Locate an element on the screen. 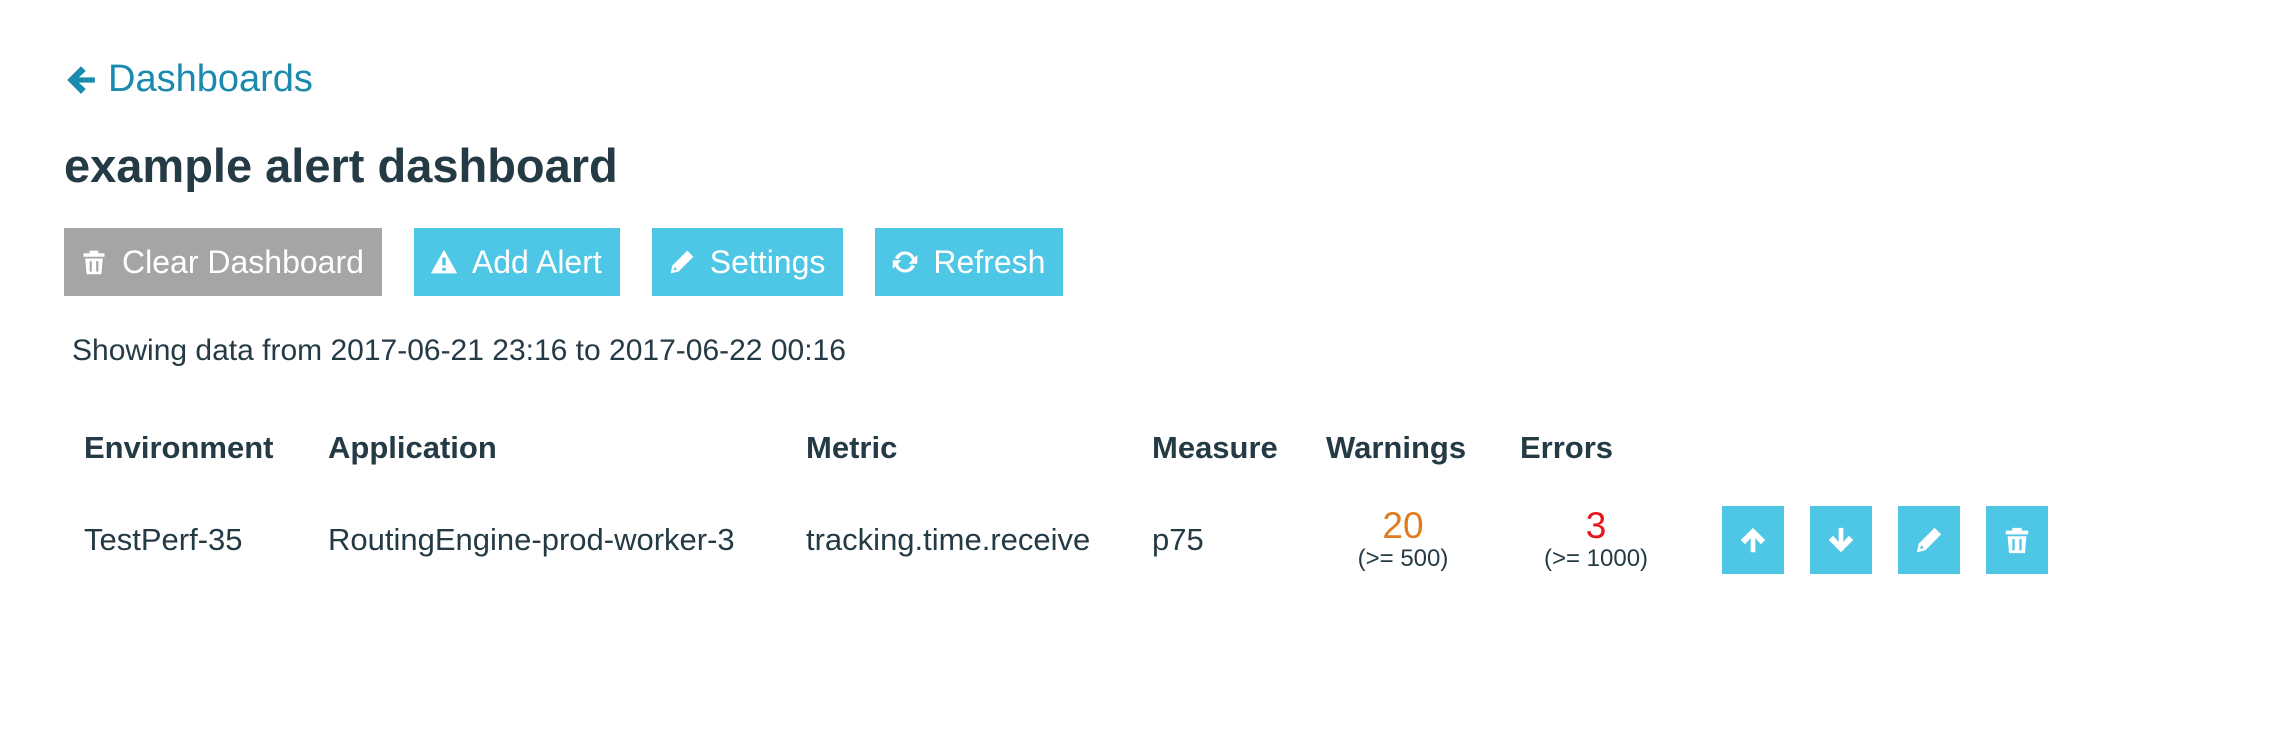  cell-errors: 3 (>= 1000) is located at coordinates (1596, 540).